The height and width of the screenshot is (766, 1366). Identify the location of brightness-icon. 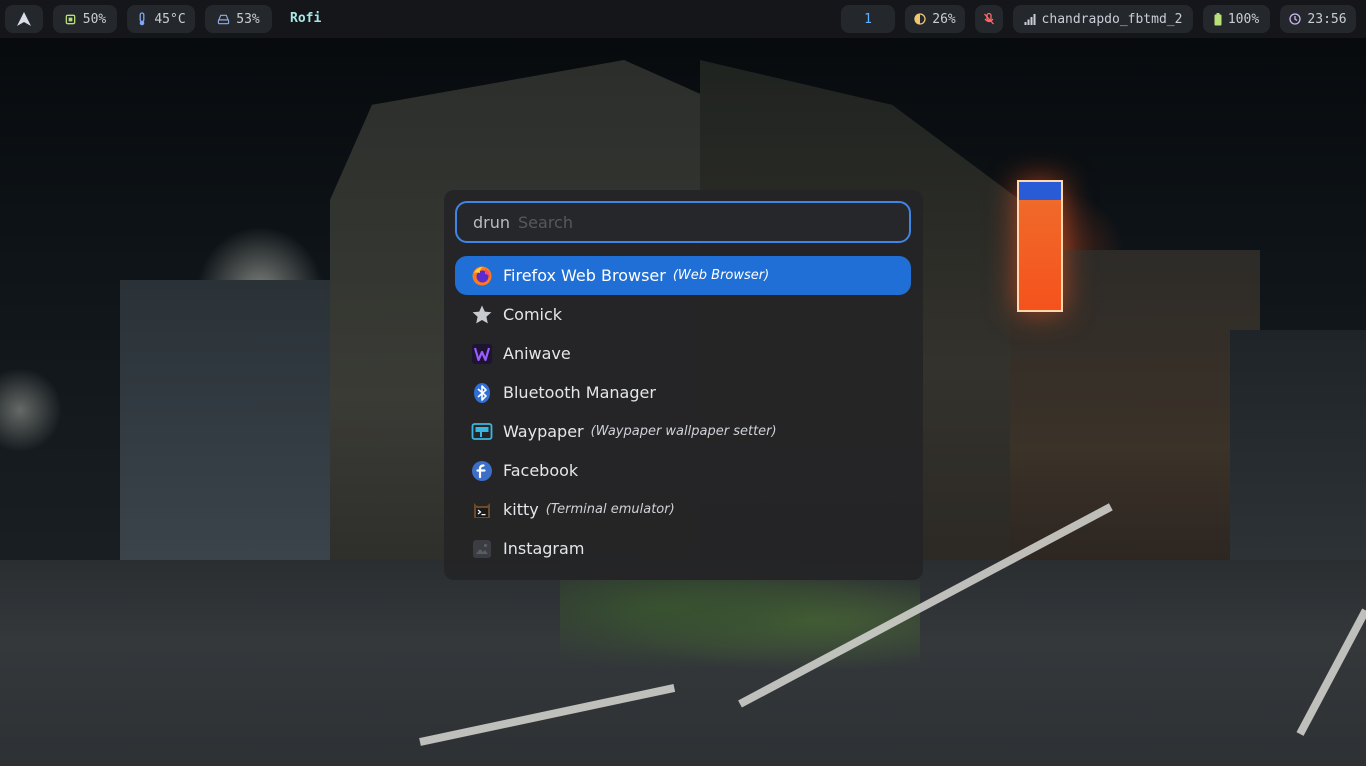
(920, 19).